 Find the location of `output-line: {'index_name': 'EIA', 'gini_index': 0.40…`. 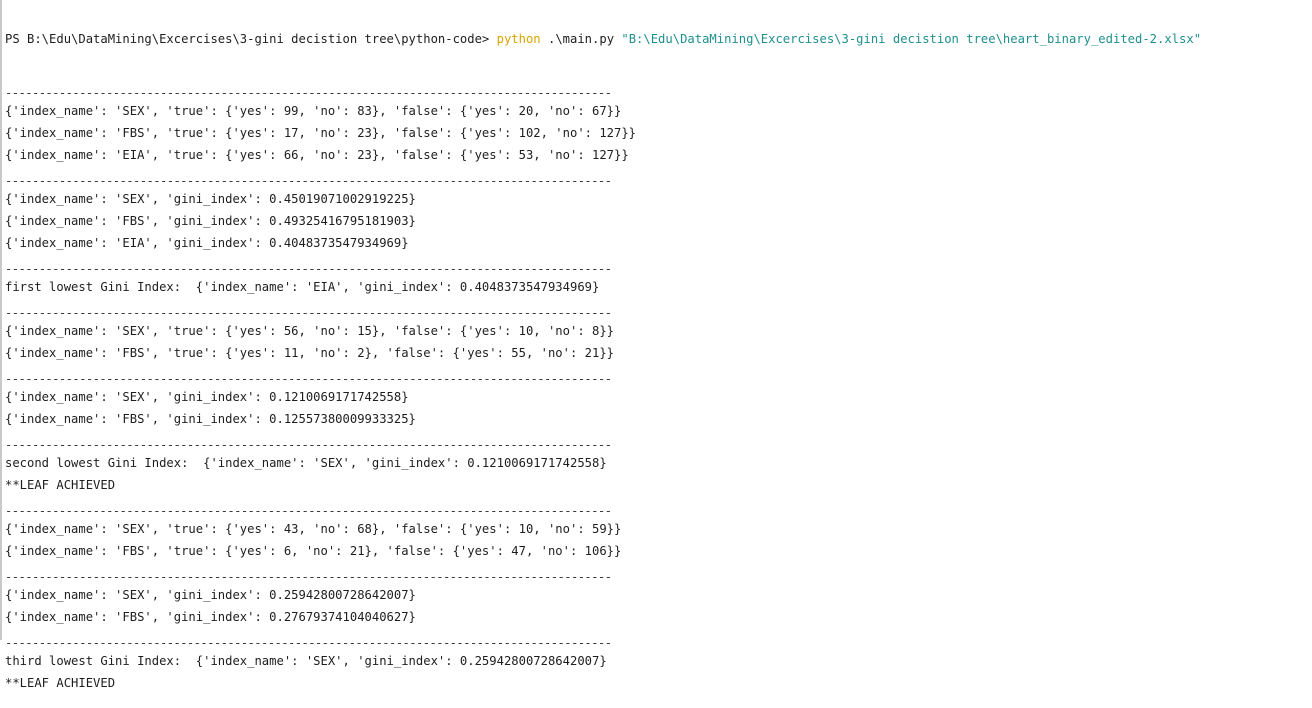

output-line: {'index_name': 'EIA', 'gini_index': 0.40… is located at coordinates (207, 243).